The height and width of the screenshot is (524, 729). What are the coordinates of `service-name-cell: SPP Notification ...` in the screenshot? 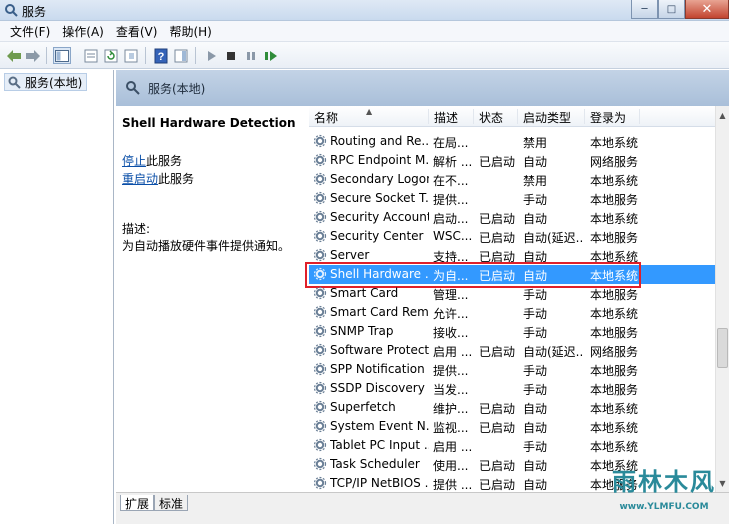 It's located at (379, 369).